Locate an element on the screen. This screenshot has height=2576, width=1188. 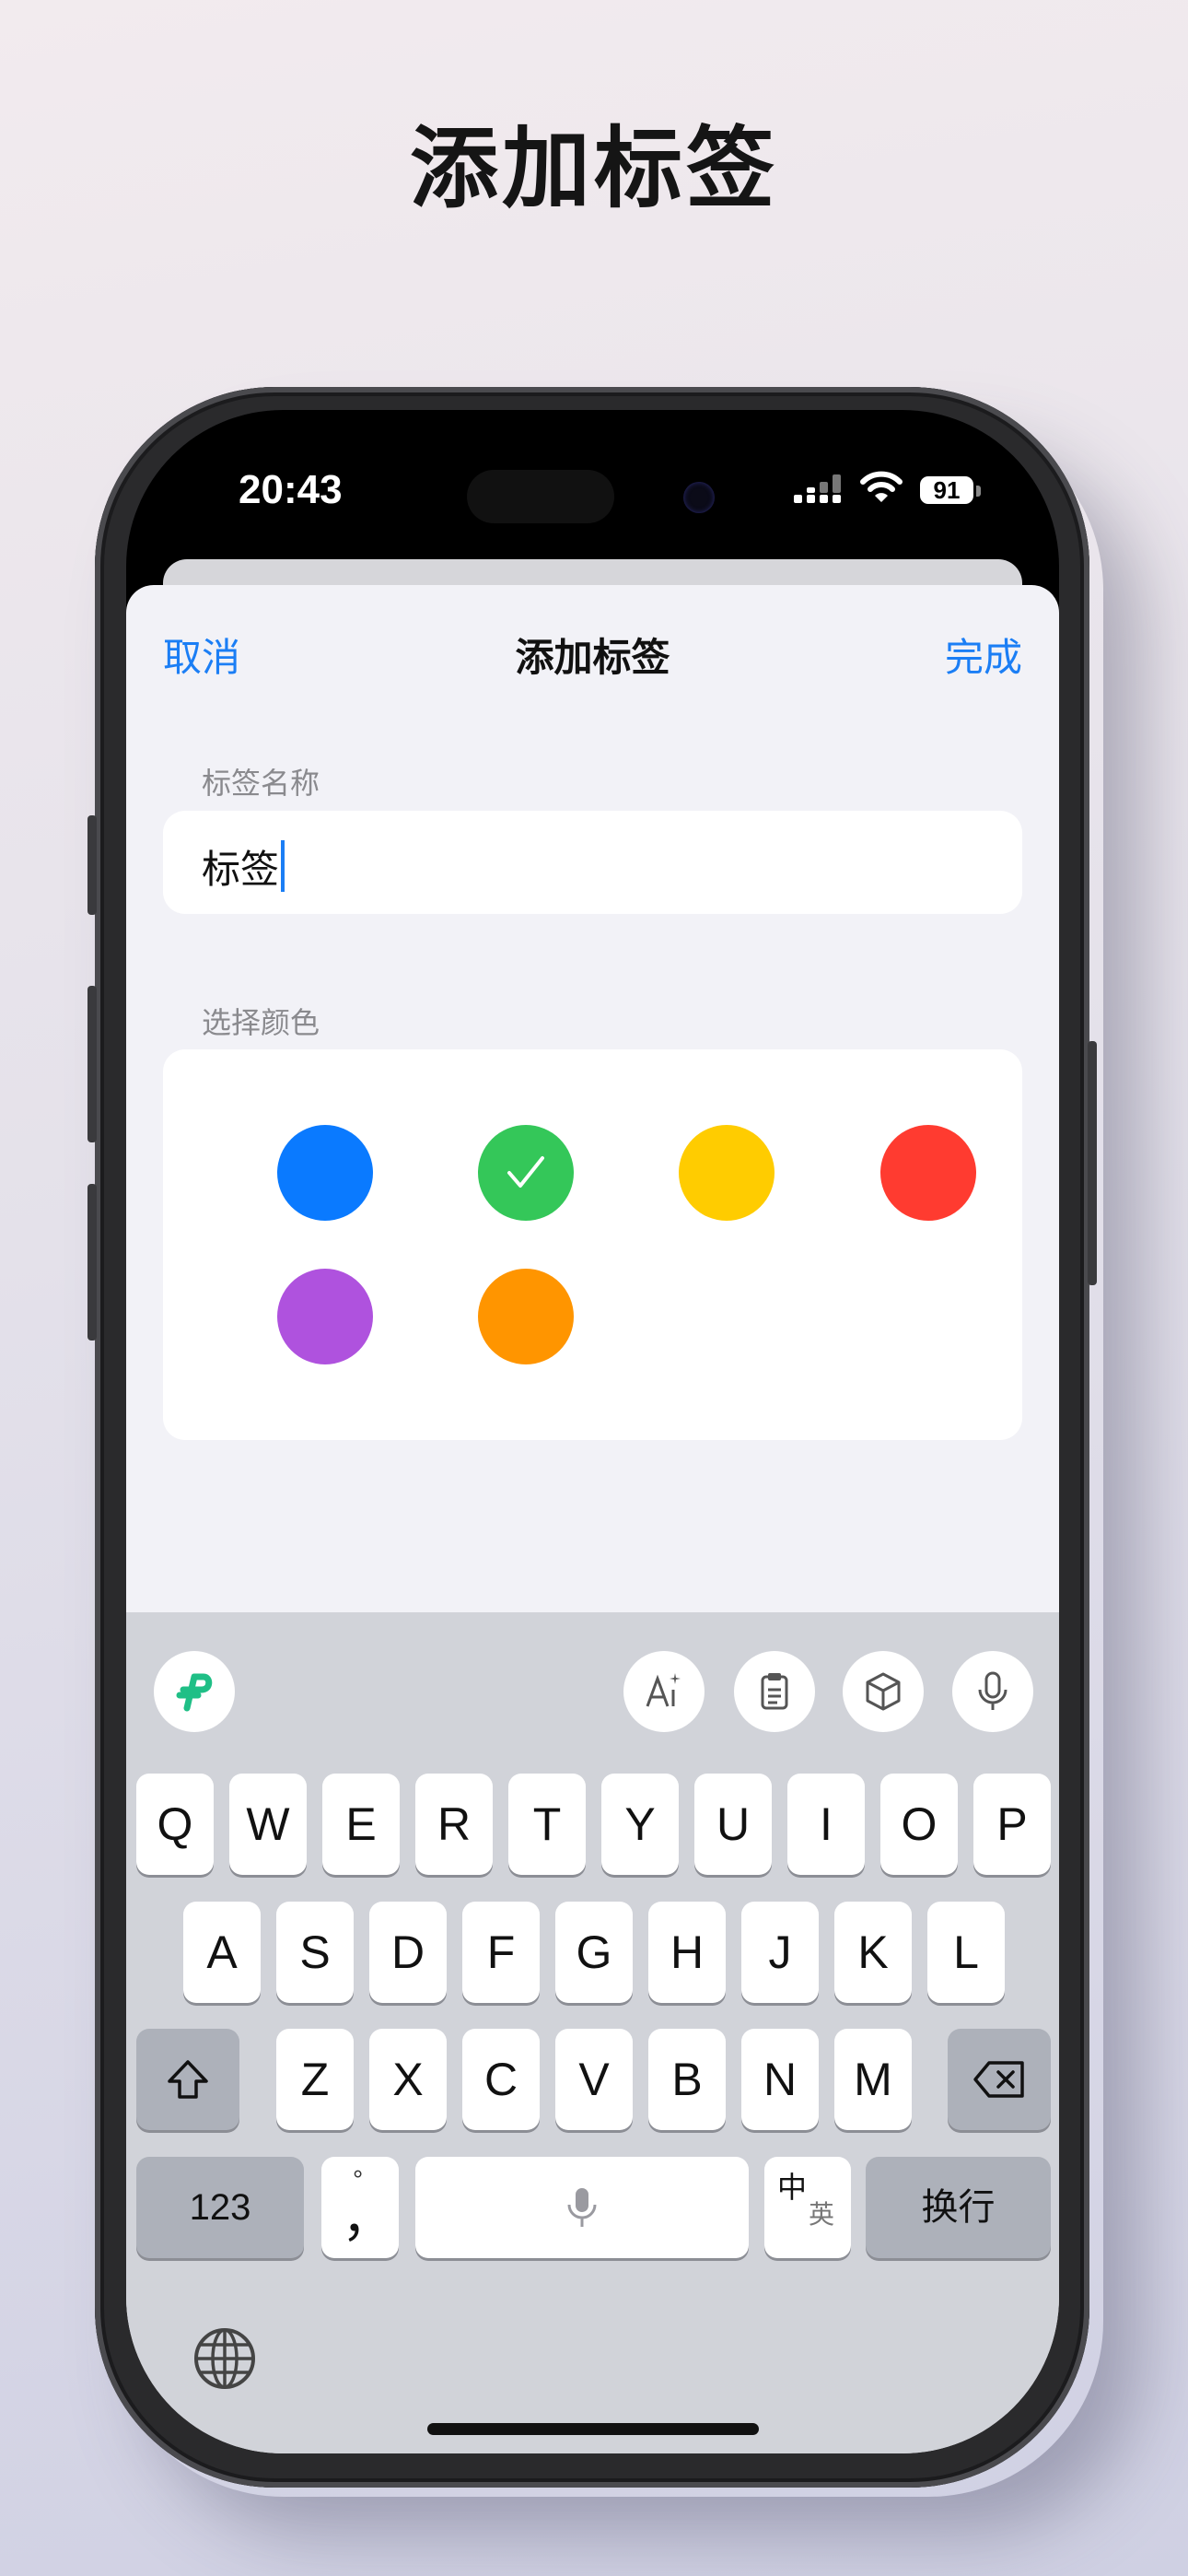
checkmark-icon is located at coordinates (525, 1172).